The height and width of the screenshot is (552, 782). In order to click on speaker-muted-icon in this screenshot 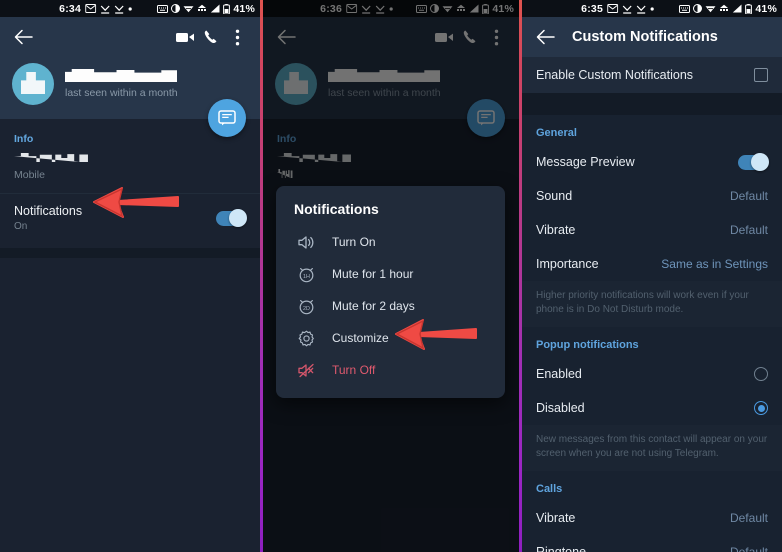, I will do `click(306, 370)`.